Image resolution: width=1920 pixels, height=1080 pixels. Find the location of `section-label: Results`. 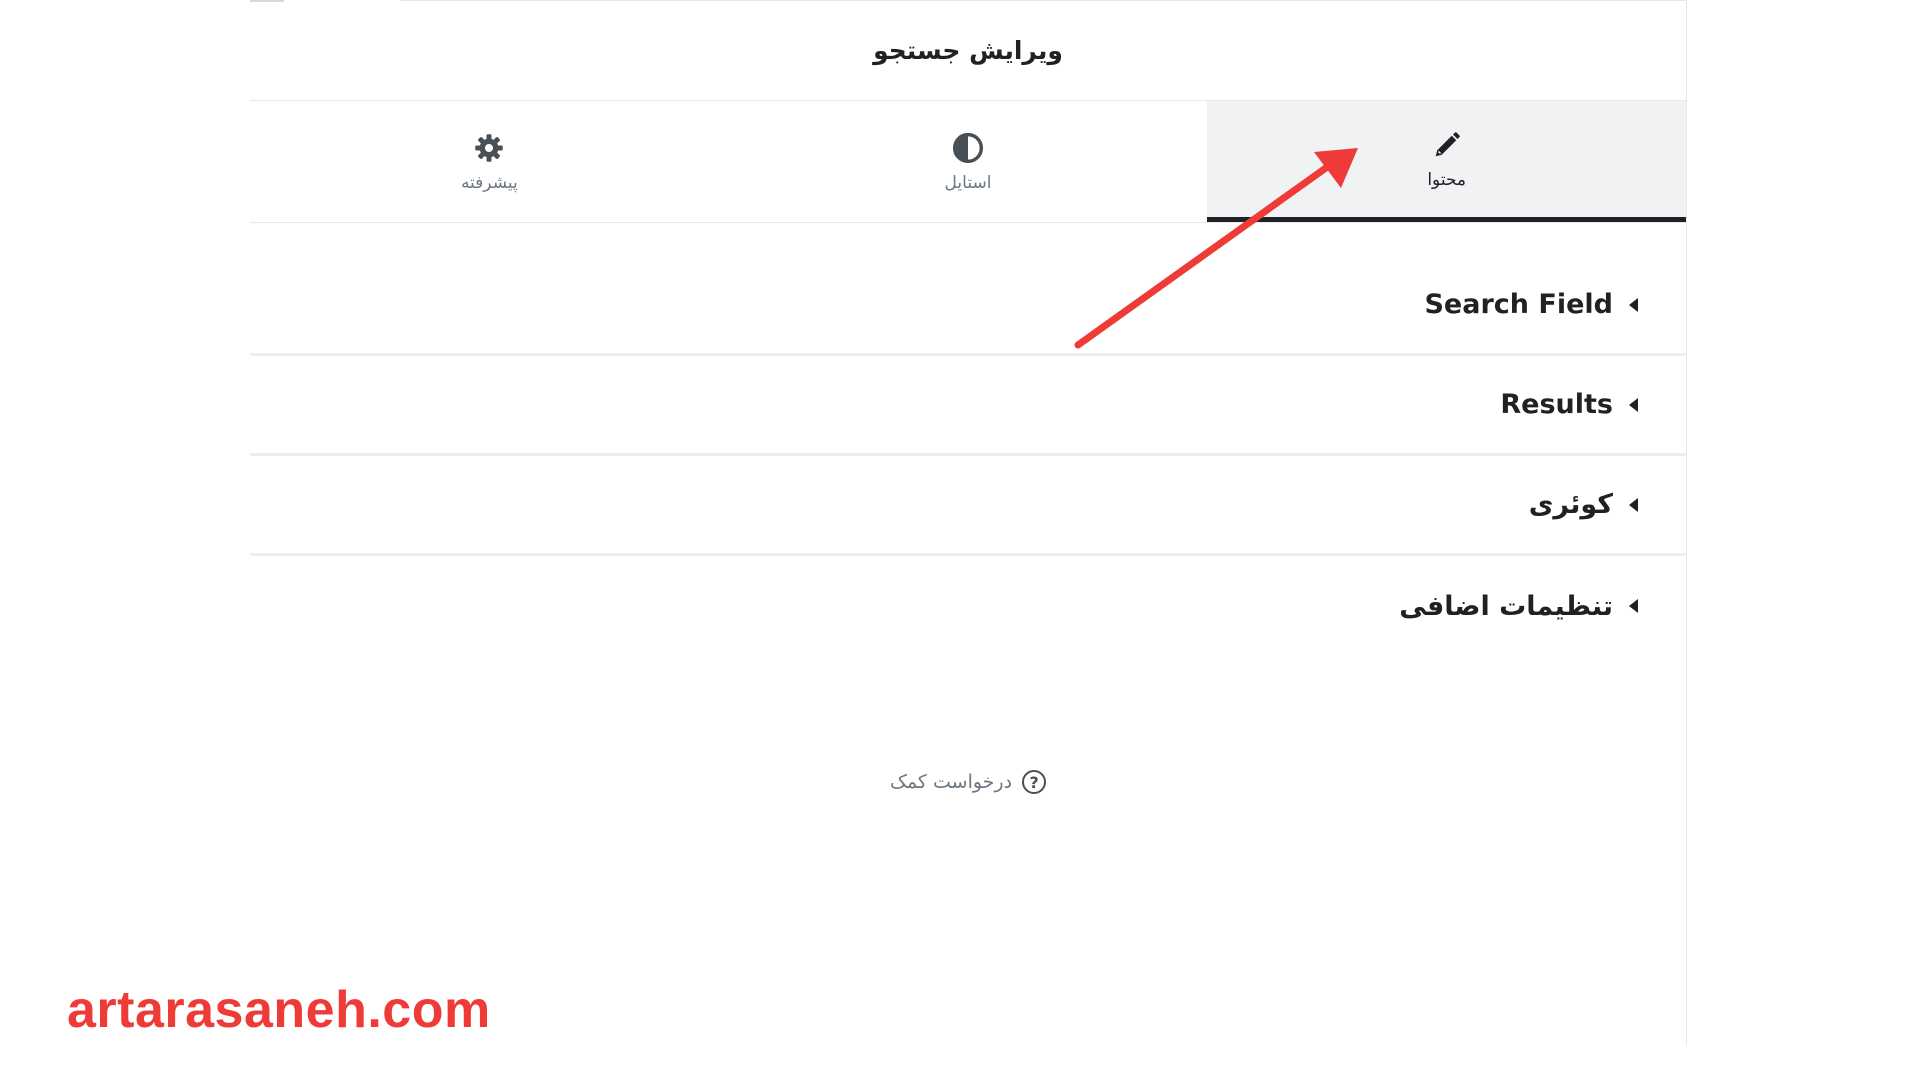

section-label: Results is located at coordinates (1556, 404).